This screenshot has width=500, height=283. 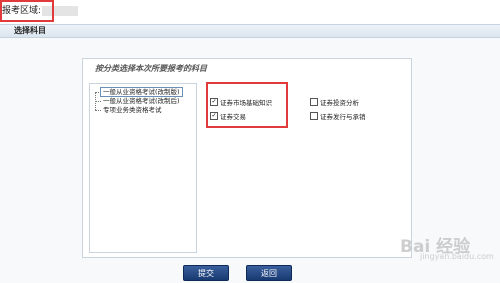 I want to click on watermark-url: jingyan.baidu.com, so click(x=457, y=256).